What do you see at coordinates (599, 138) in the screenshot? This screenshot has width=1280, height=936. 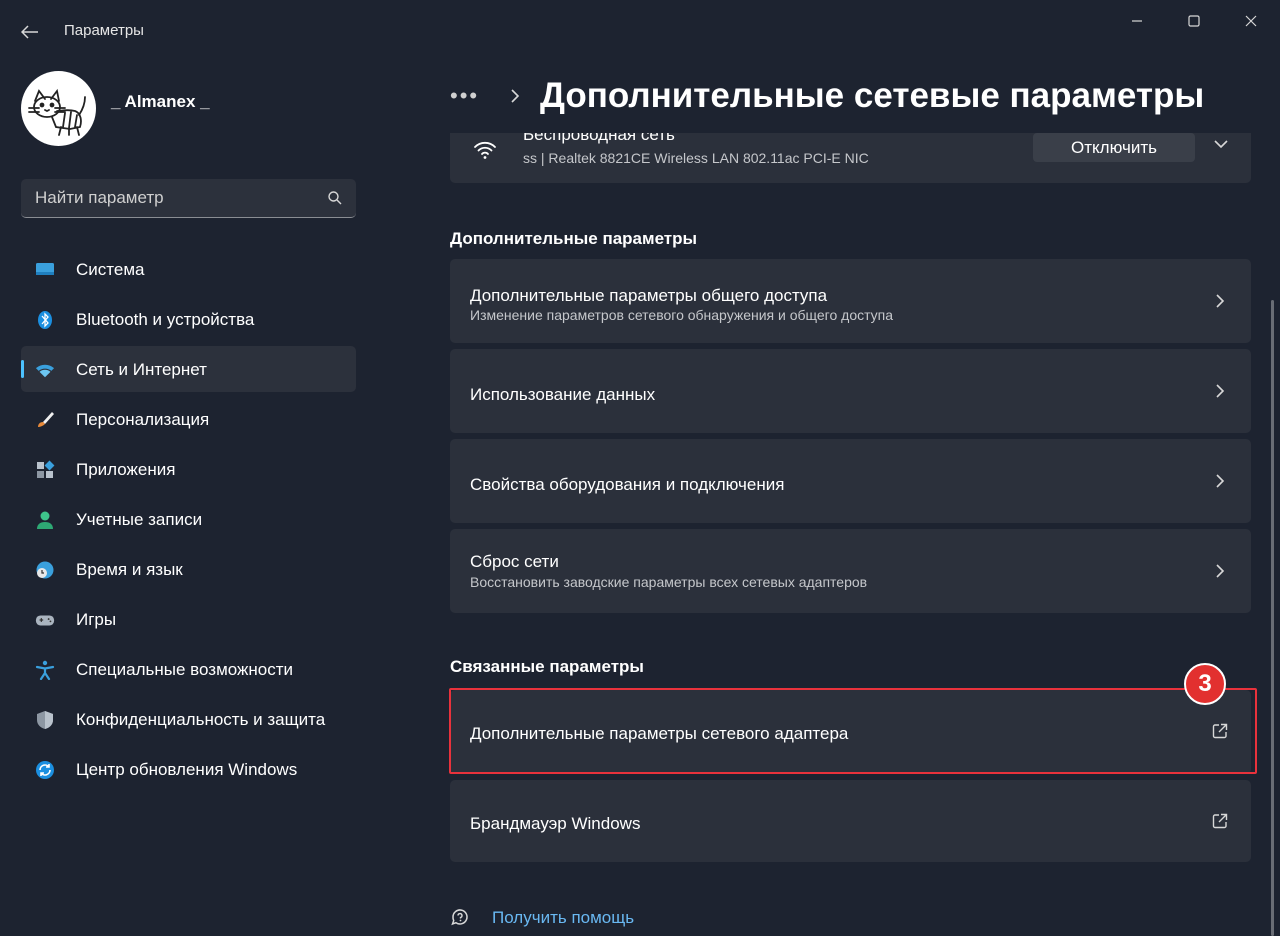 I see `adapter-name: Беспроводная сеть` at bounding box center [599, 138].